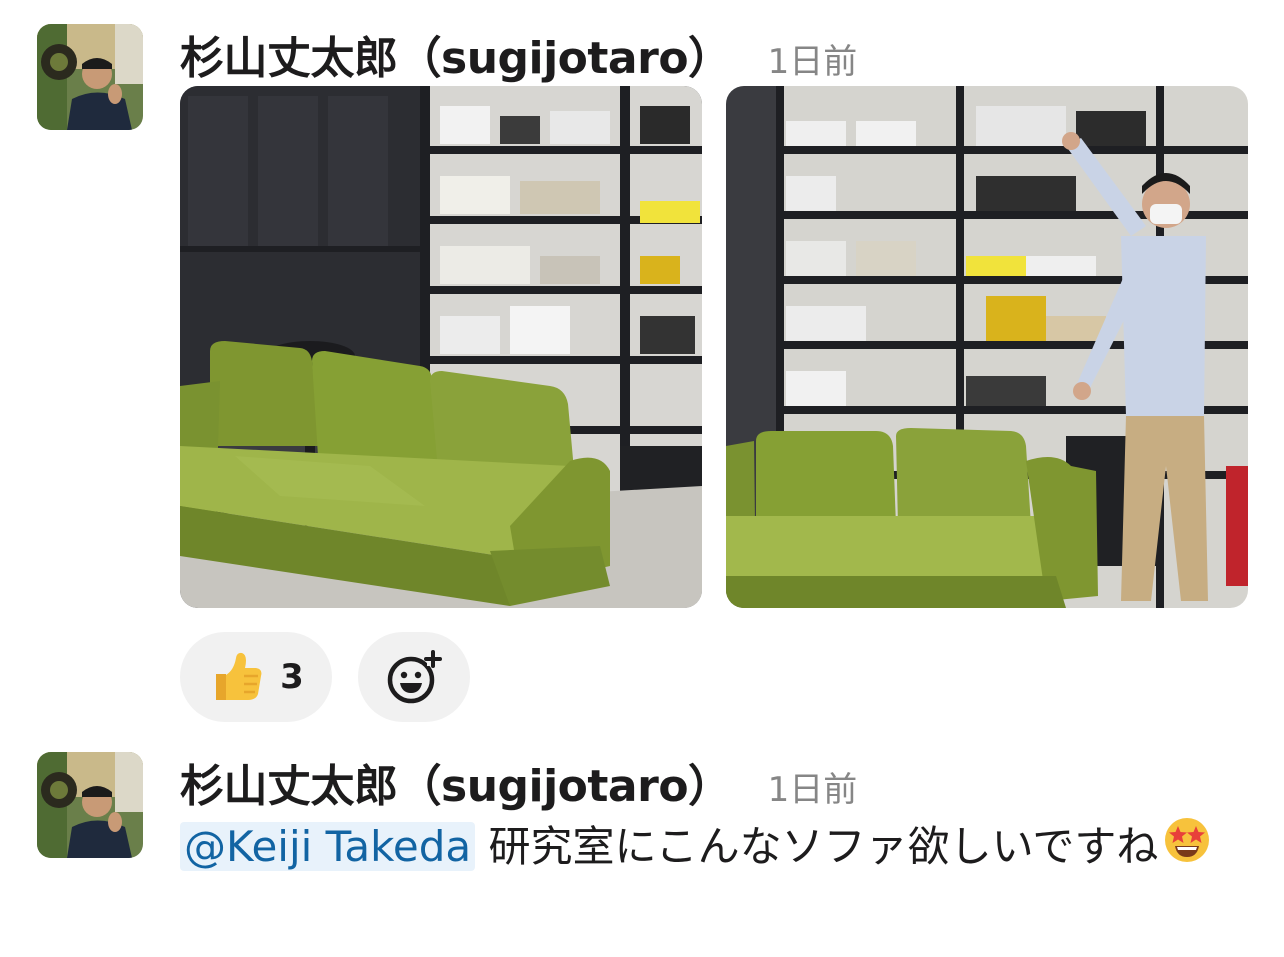  I want to click on message-text: @Keiji Takeda 研究室にこんなソファ欲しいですね, so click(710, 849).